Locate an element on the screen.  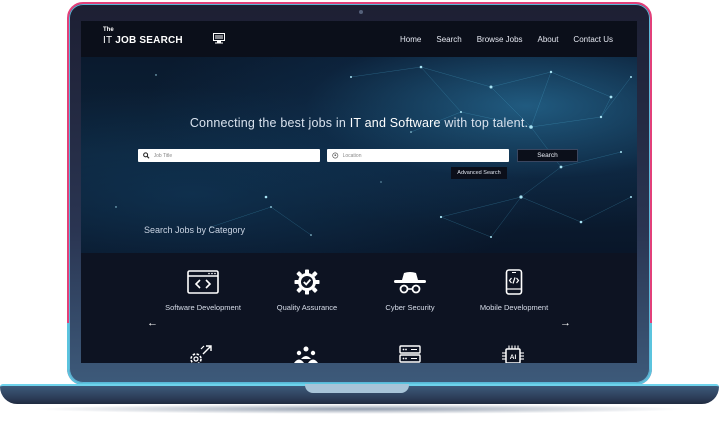
ai-chip-icon: AI is located at coordinates (513, 354).